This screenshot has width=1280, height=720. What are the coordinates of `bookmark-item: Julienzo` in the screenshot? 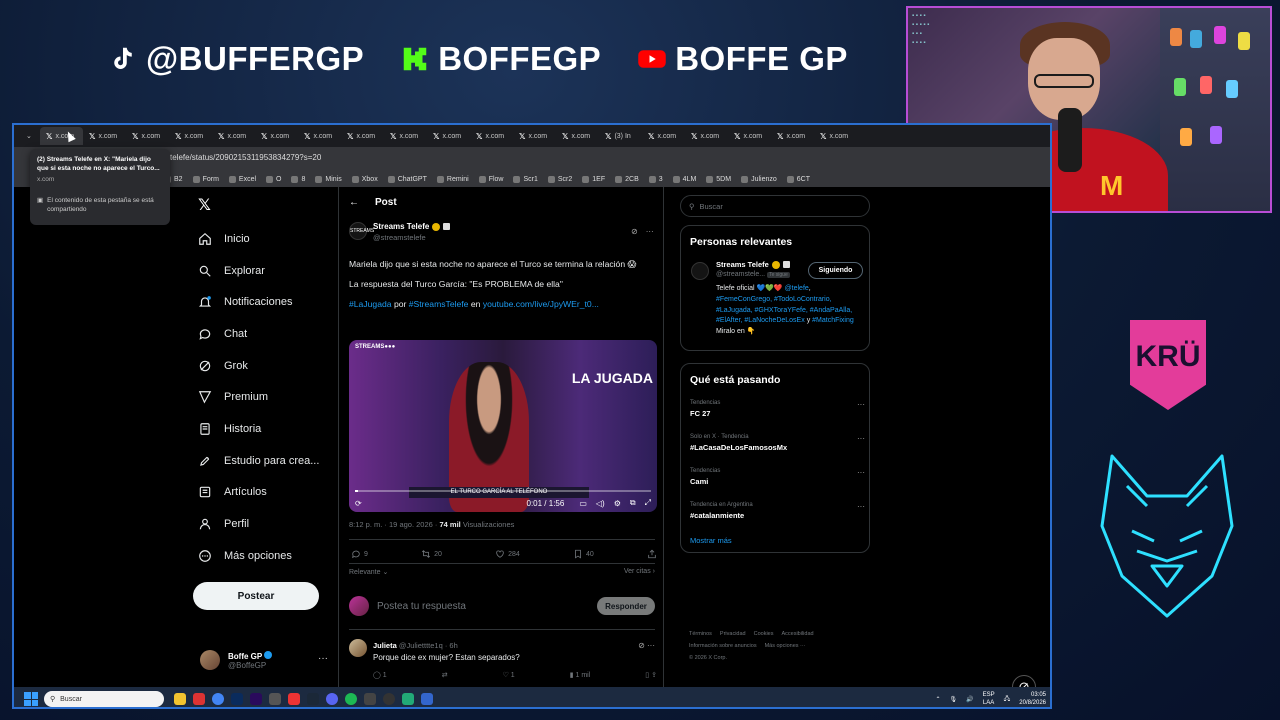 It's located at (759, 179).